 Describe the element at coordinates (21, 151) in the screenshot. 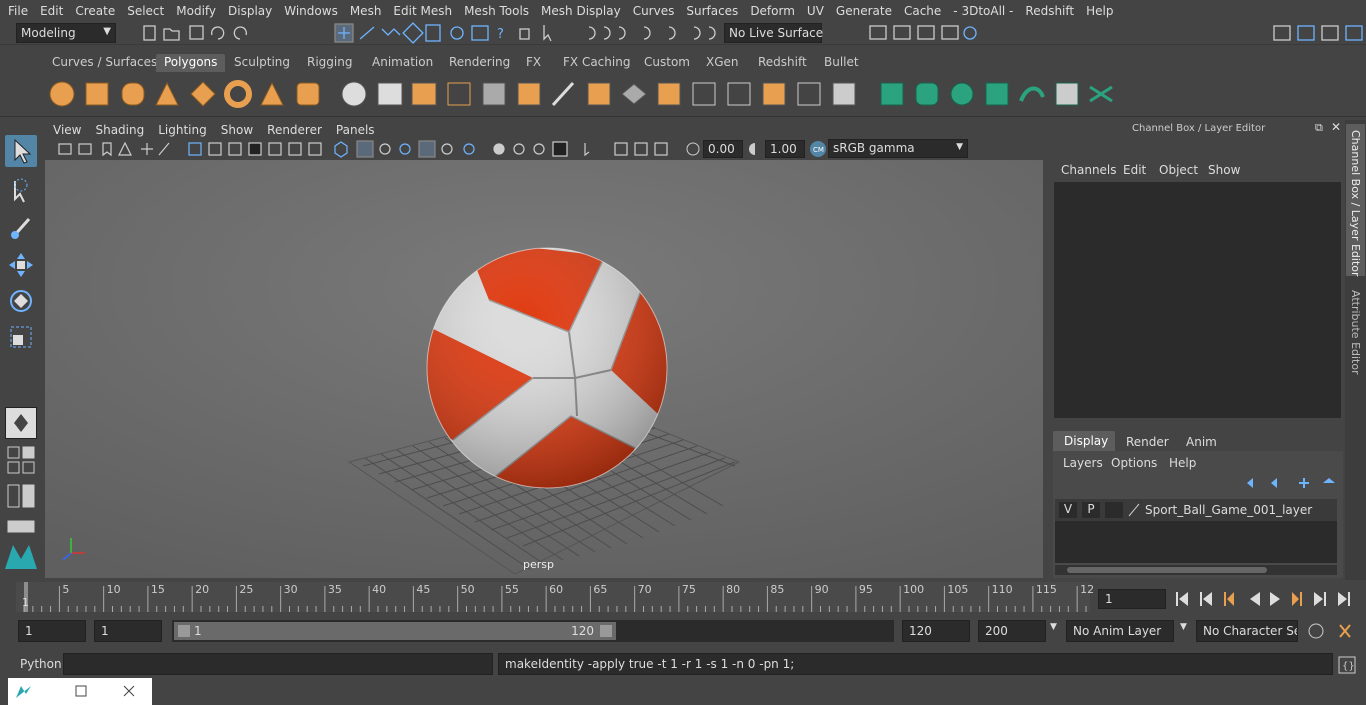

I see `select-tool` at that location.